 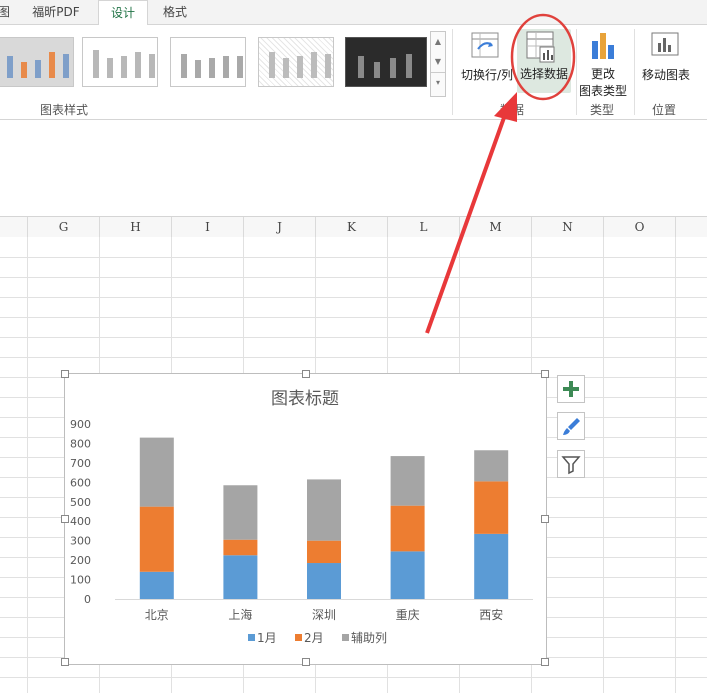 What do you see at coordinates (424, 227) in the screenshot?
I see `column-header: L` at bounding box center [424, 227].